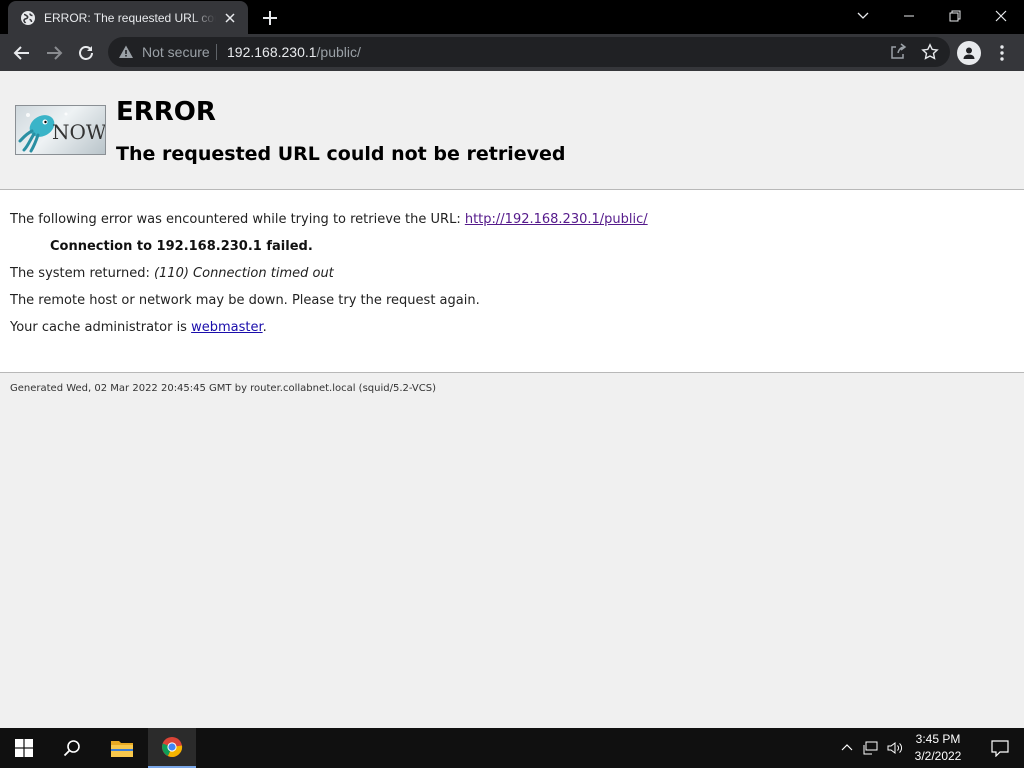 The image size is (1024, 768). Describe the element at coordinates (338, 52) in the screenshot. I see `url-path: /public/` at that location.